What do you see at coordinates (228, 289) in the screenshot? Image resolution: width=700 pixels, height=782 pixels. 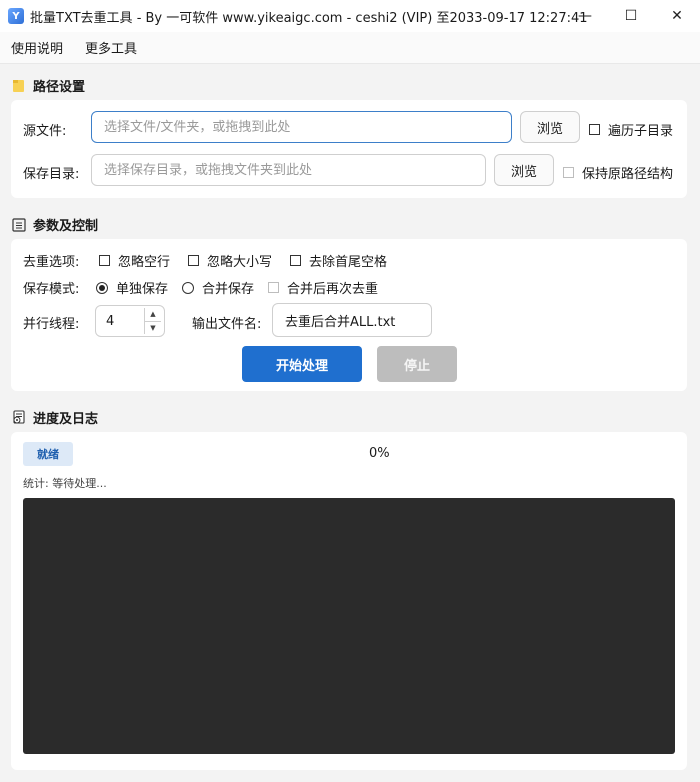 I see `save-mode-merge-label: 合并保存` at bounding box center [228, 289].